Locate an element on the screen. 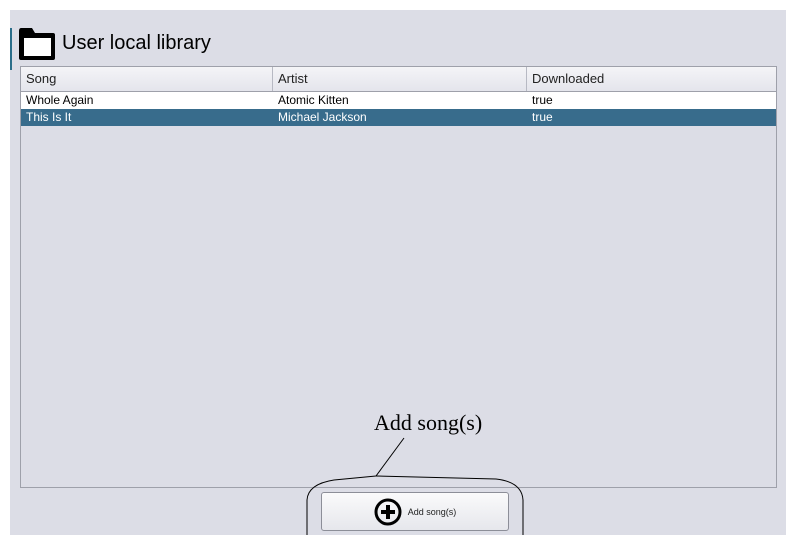  cell-song: Whole Again is located at coordinates (60, 100).